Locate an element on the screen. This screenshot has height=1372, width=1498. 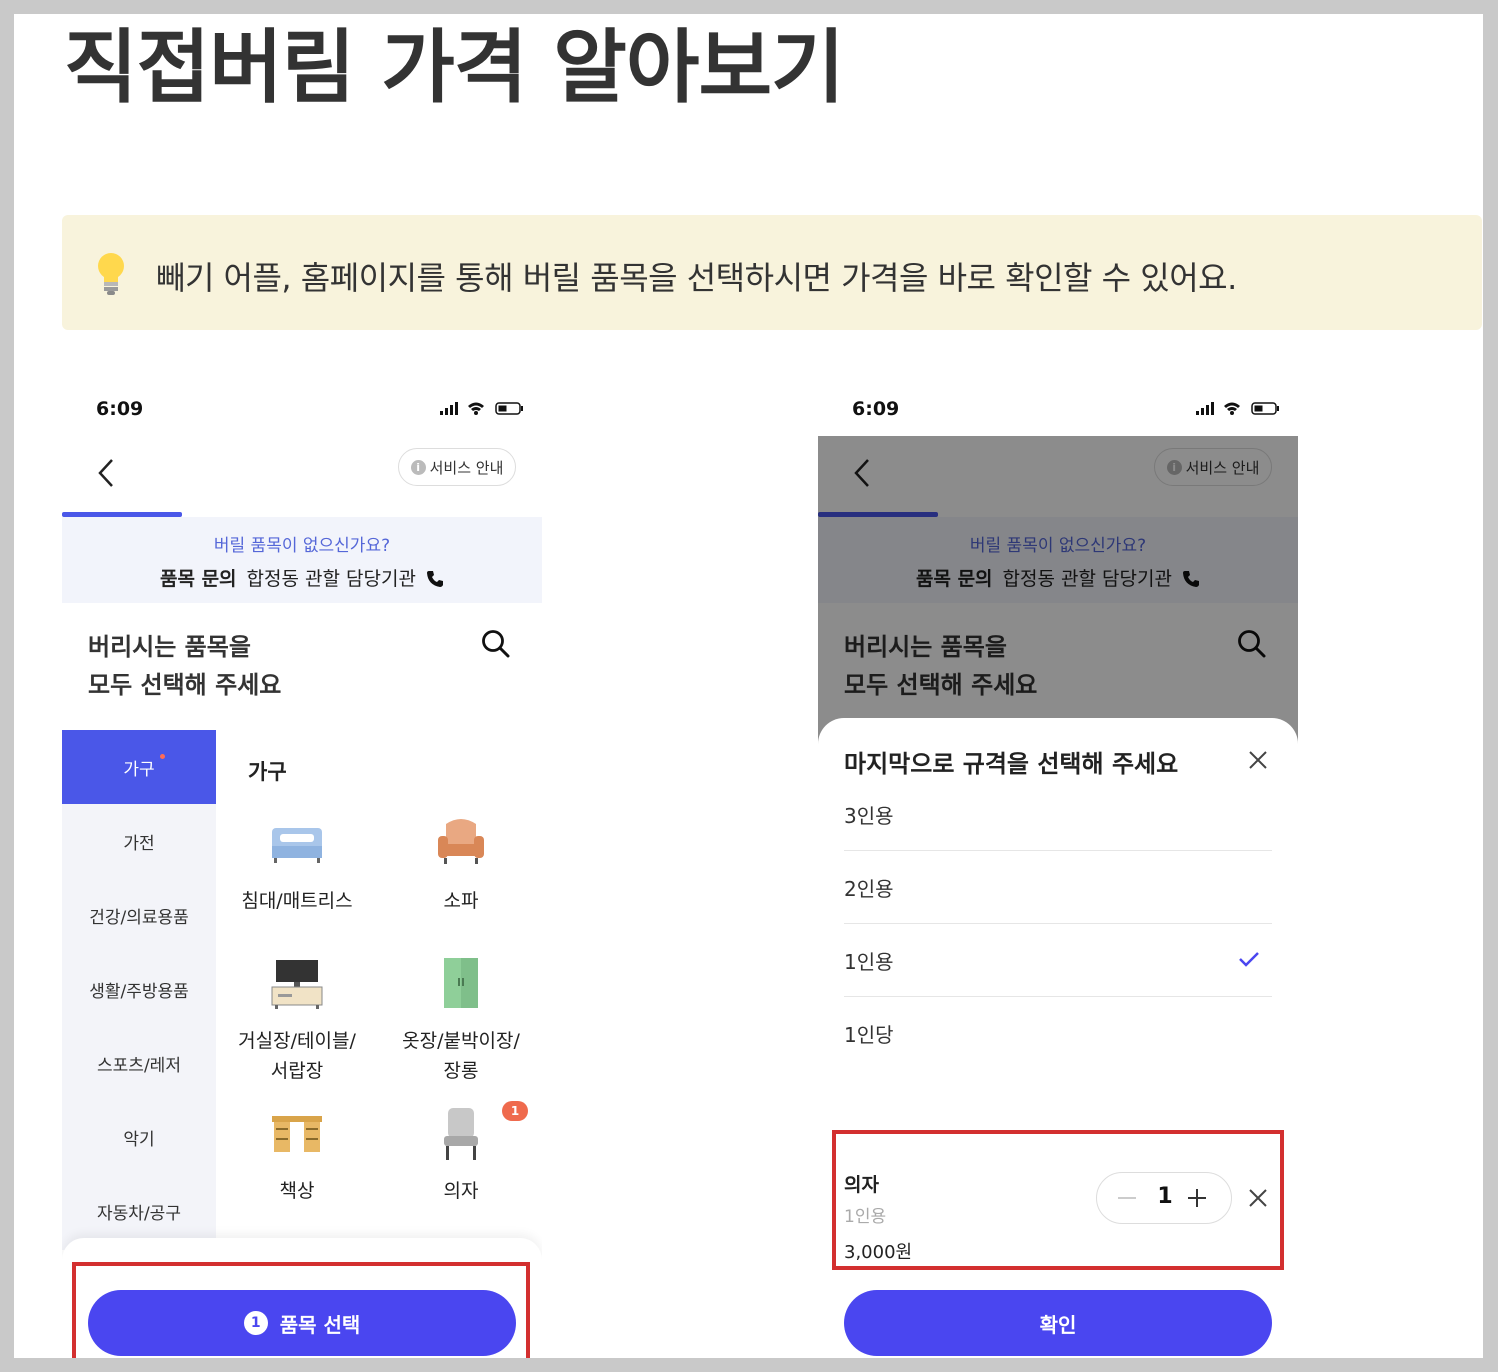
category-kitchen: 생활/주방용품 is located at coordinates (139, 989).